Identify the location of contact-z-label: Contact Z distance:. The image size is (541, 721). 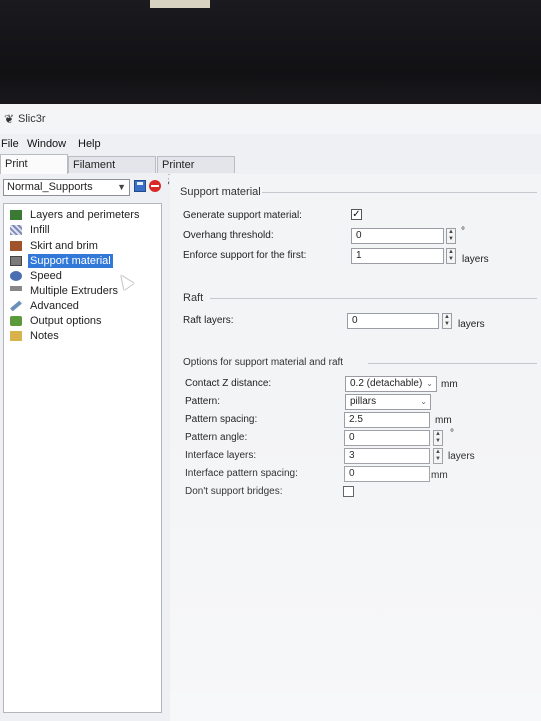
(228, 383).